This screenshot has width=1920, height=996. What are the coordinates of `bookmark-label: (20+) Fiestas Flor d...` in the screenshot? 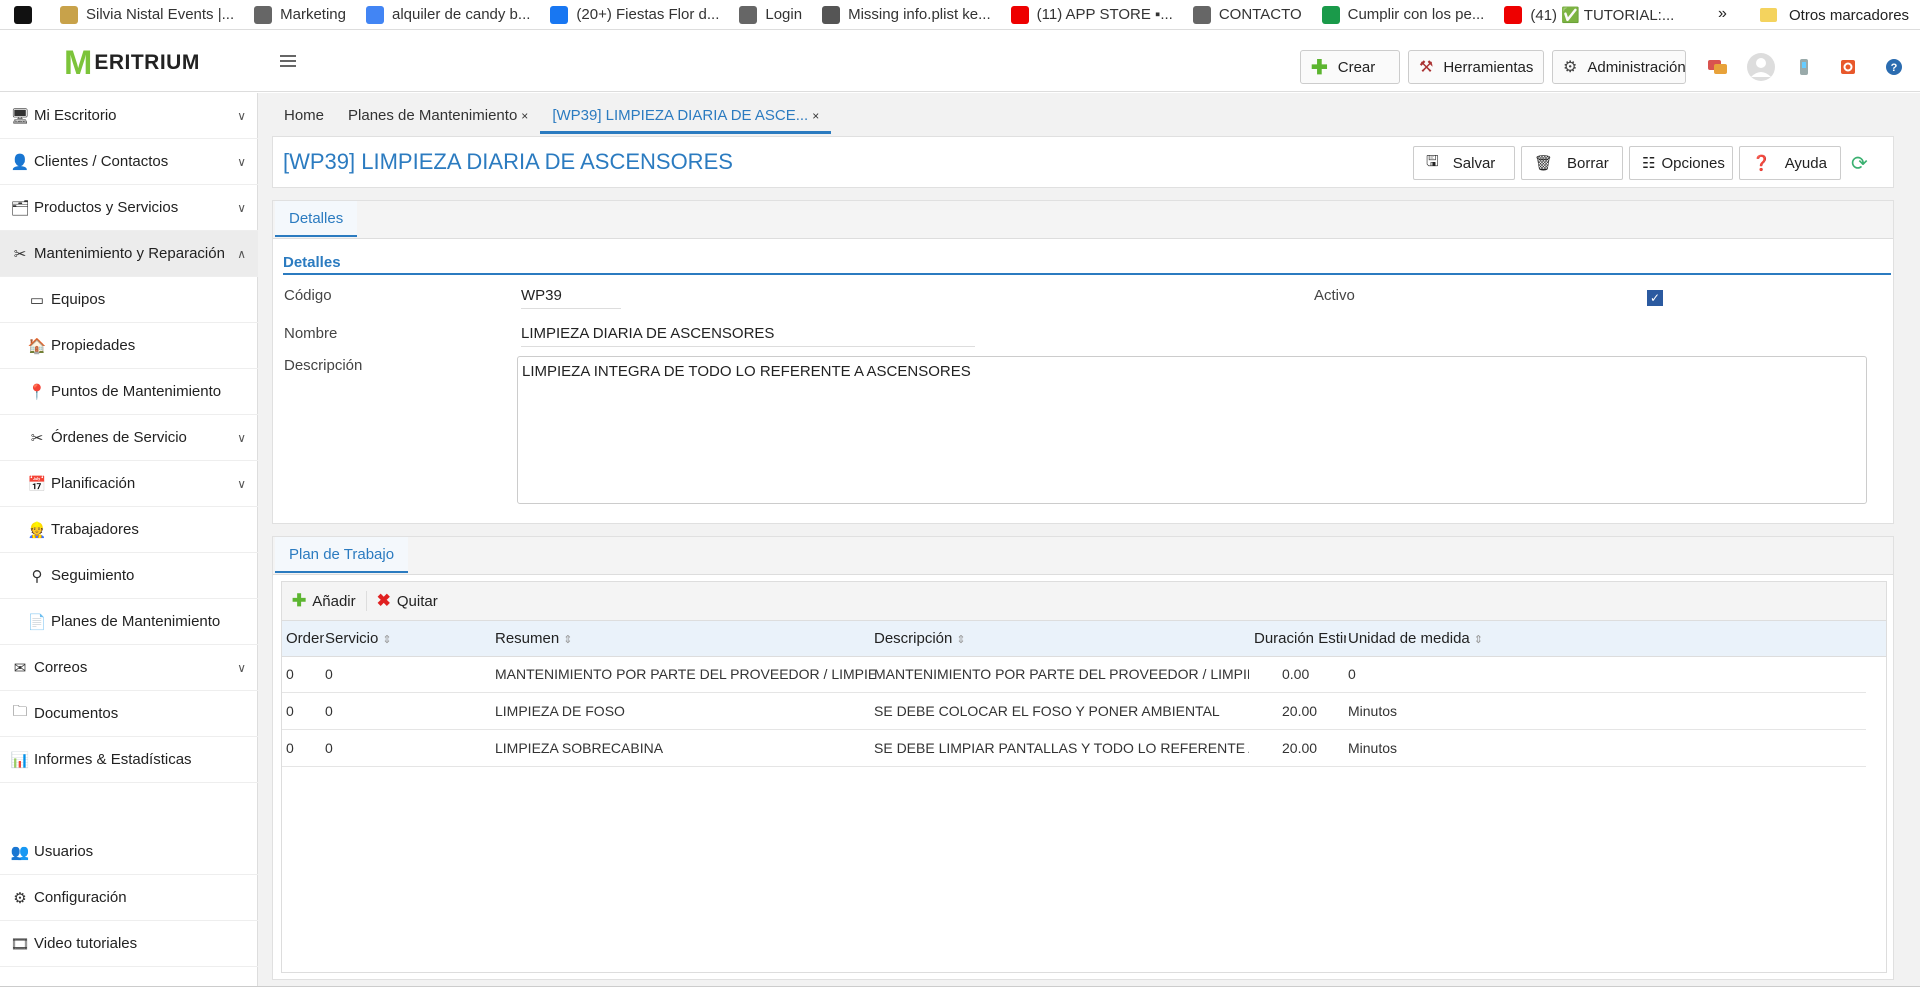 It's located at (648, 14).